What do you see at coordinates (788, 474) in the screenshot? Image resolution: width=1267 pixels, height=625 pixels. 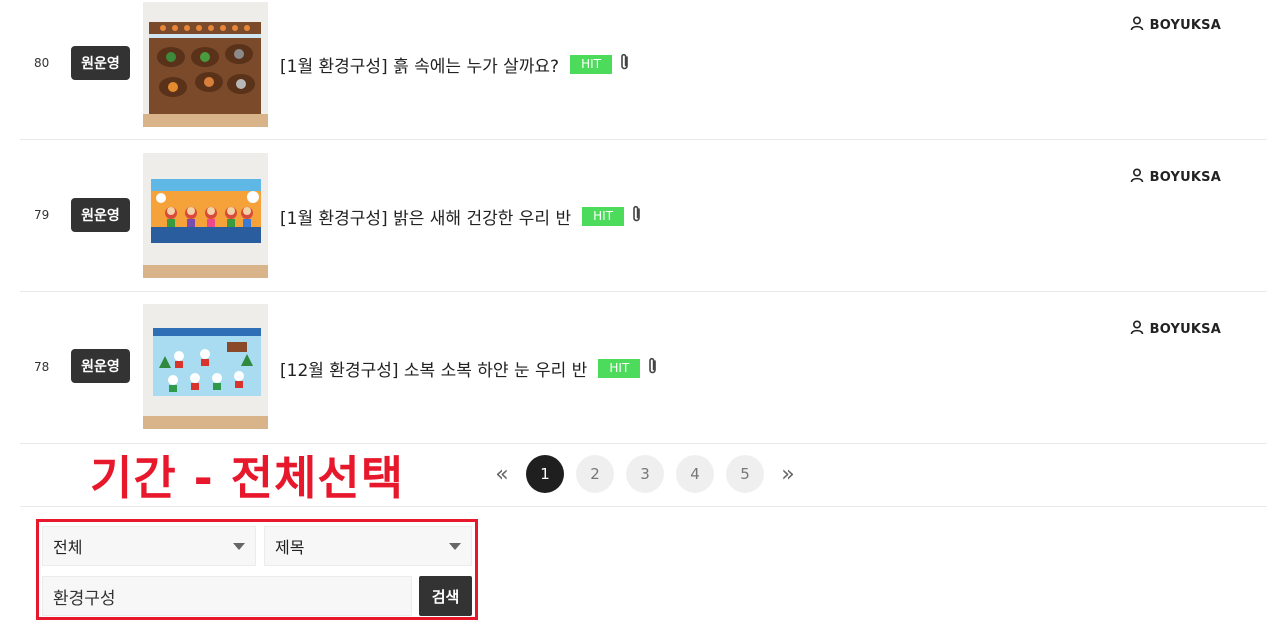 I see `next-page-button: »` at bounding box center [788, 474].